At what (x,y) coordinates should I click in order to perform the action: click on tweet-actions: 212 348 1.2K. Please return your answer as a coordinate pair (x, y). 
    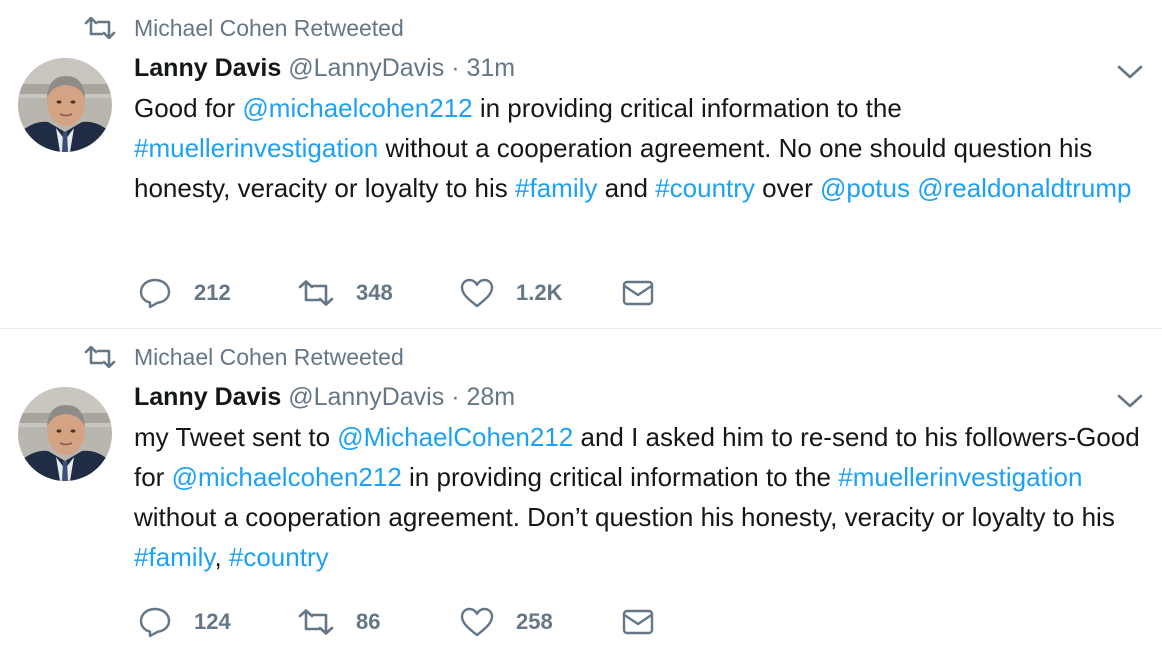
    Looking at the image, I should click on (438, 293).